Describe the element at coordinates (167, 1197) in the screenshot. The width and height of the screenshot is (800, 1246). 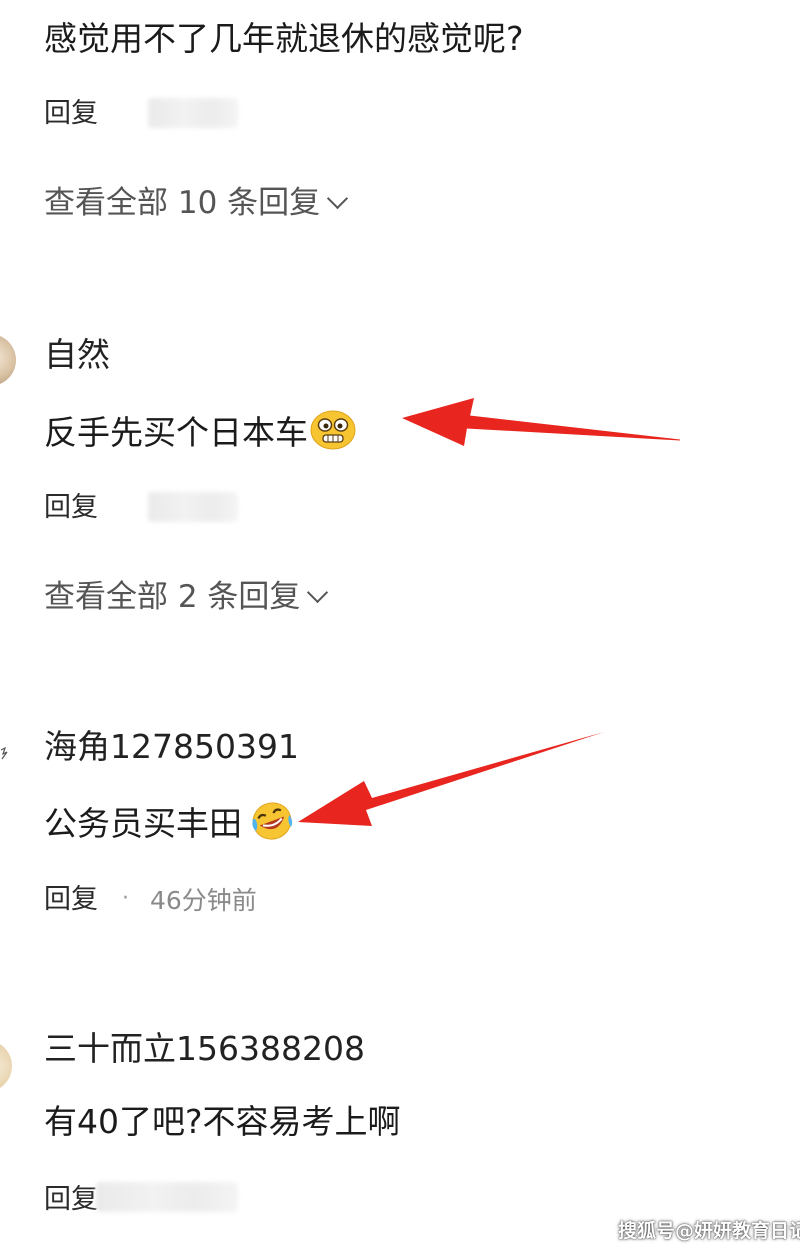
I see `comment-4-blurred-meta` at that location.